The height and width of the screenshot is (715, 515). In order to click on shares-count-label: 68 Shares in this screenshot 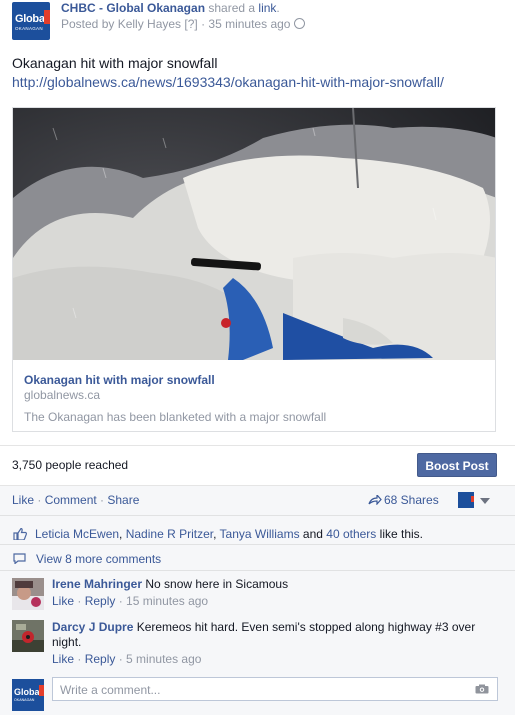, I will do `click(411, 500)`.